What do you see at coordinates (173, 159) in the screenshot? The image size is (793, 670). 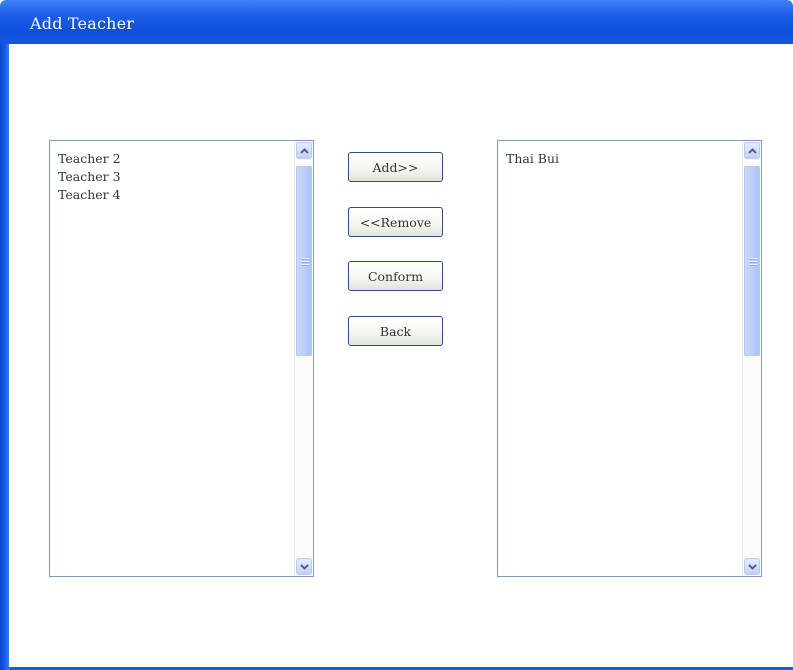 I see `list-item: Teacher 2` at bounding box center [173, 159].